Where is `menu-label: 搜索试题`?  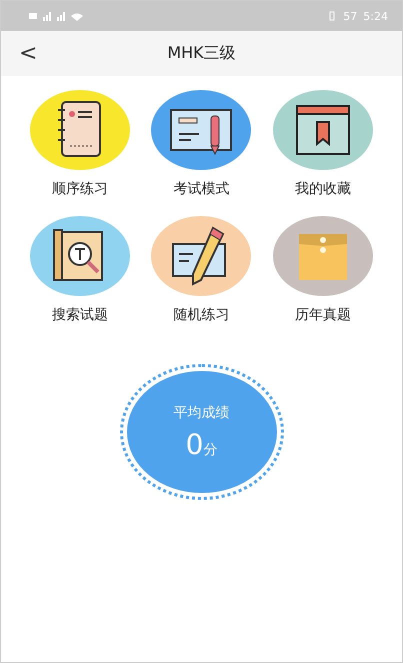 menu-label: 搜索试题 is located at coordinates (80, 315).